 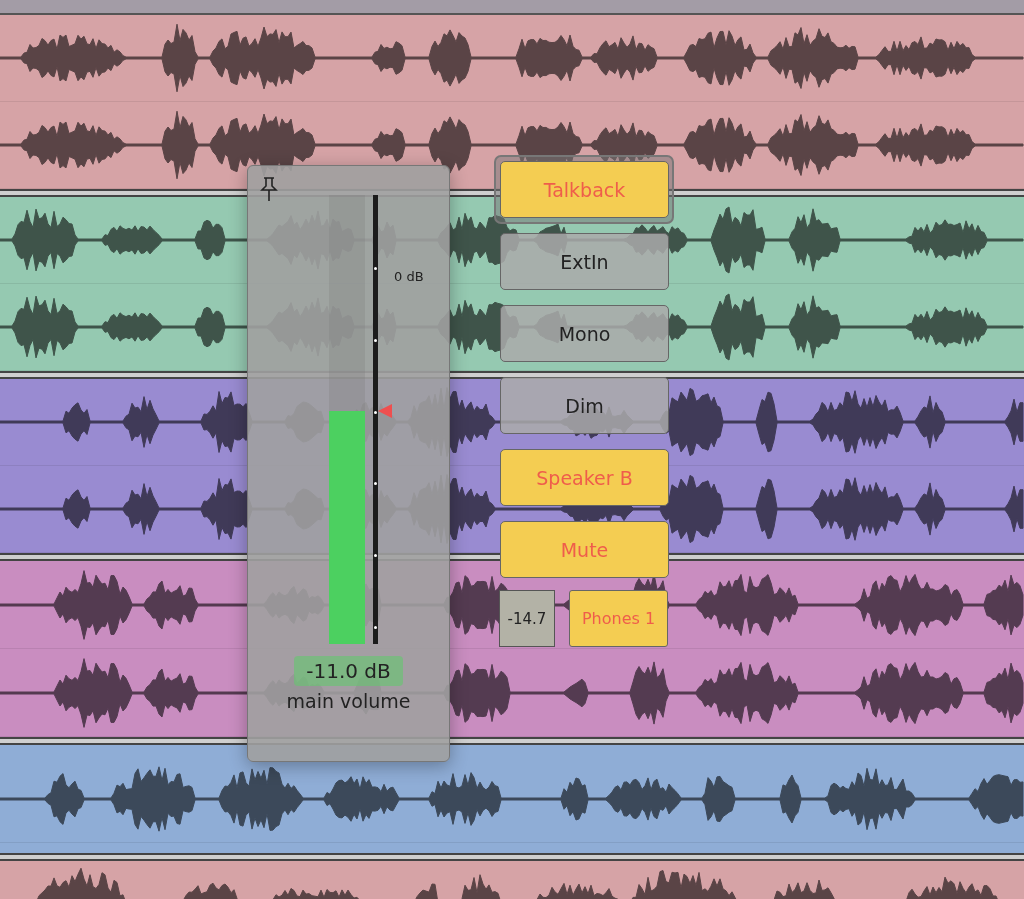 I want to click on volume-reading: -11.0 dB, so click(x=348, y=671).